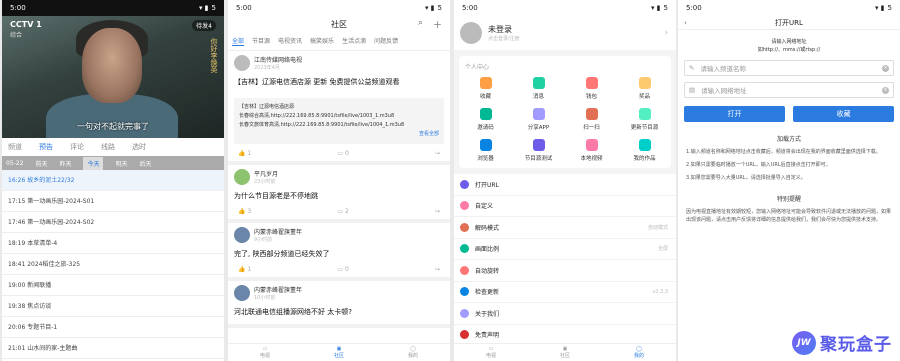 The image size is (900, 361). Describe the element at coordinates (565, 228) in the screenshot. I see `menu-item: 解码模式 自动模式` at that location.